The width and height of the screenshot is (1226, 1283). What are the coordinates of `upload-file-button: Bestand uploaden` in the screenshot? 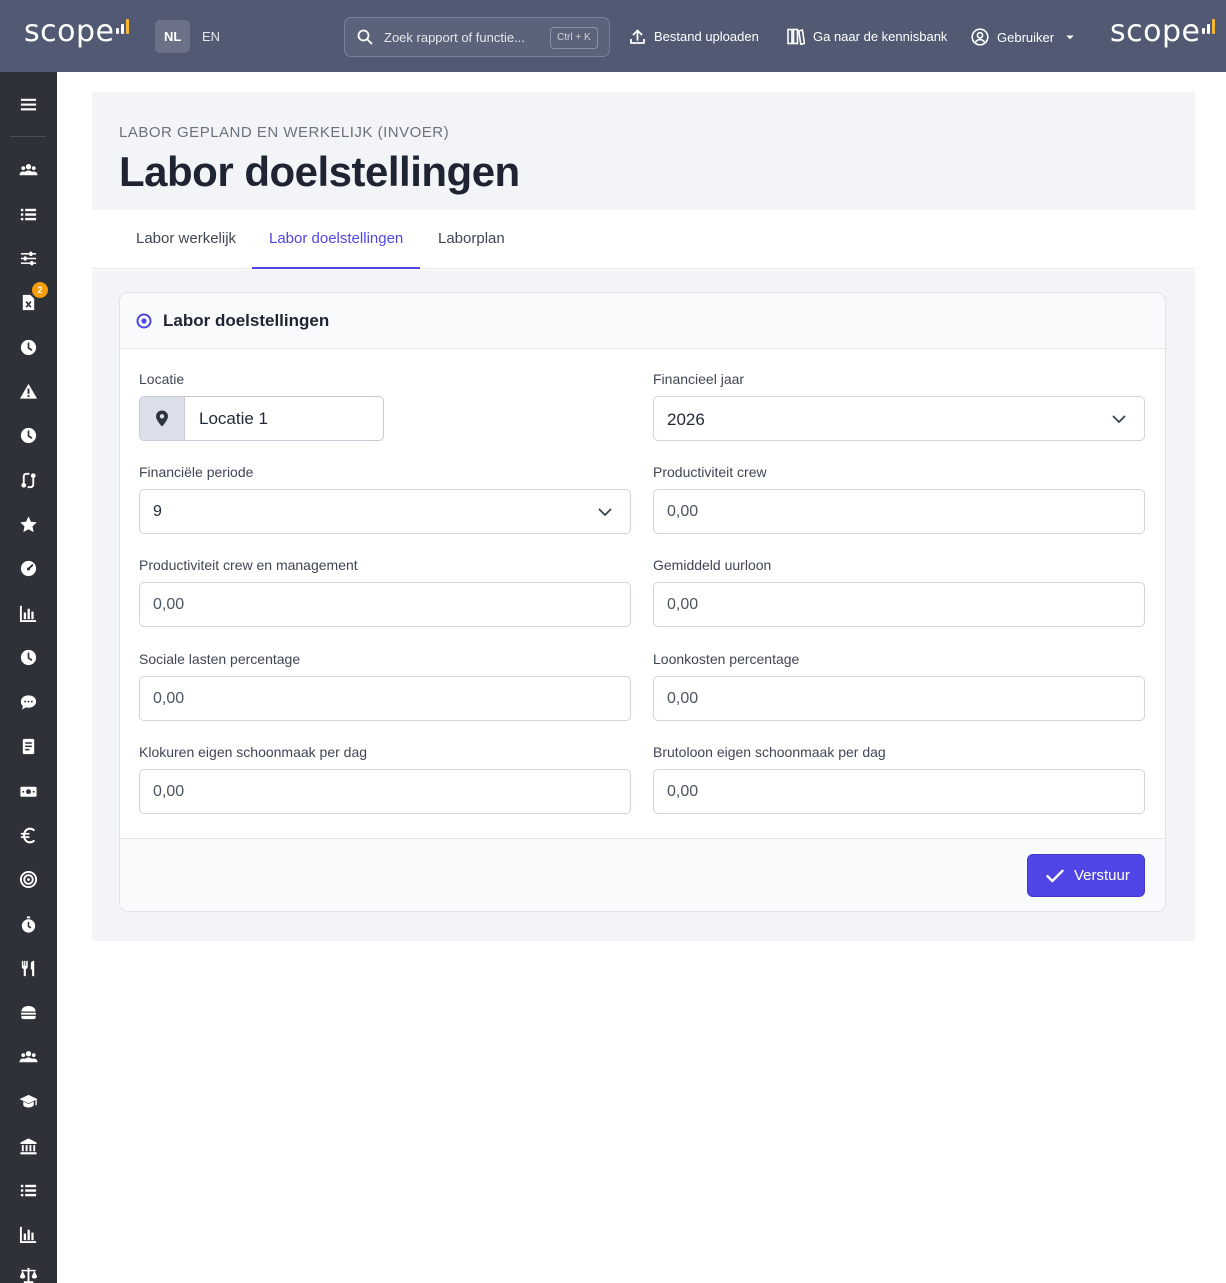 It's located at (694, 36).